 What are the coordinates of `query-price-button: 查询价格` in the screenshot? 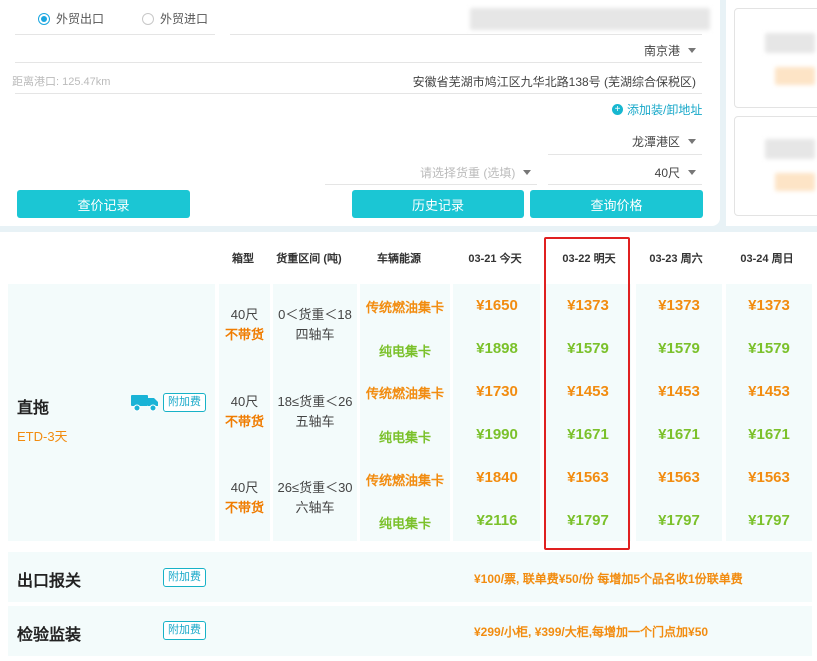 It's located at (616, 204).